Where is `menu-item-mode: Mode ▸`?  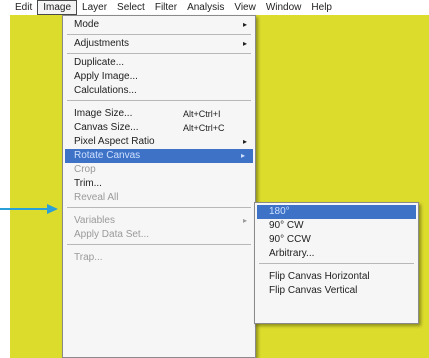 menu-item-mode: Mode ▸ is located at coordinates (159, 25).